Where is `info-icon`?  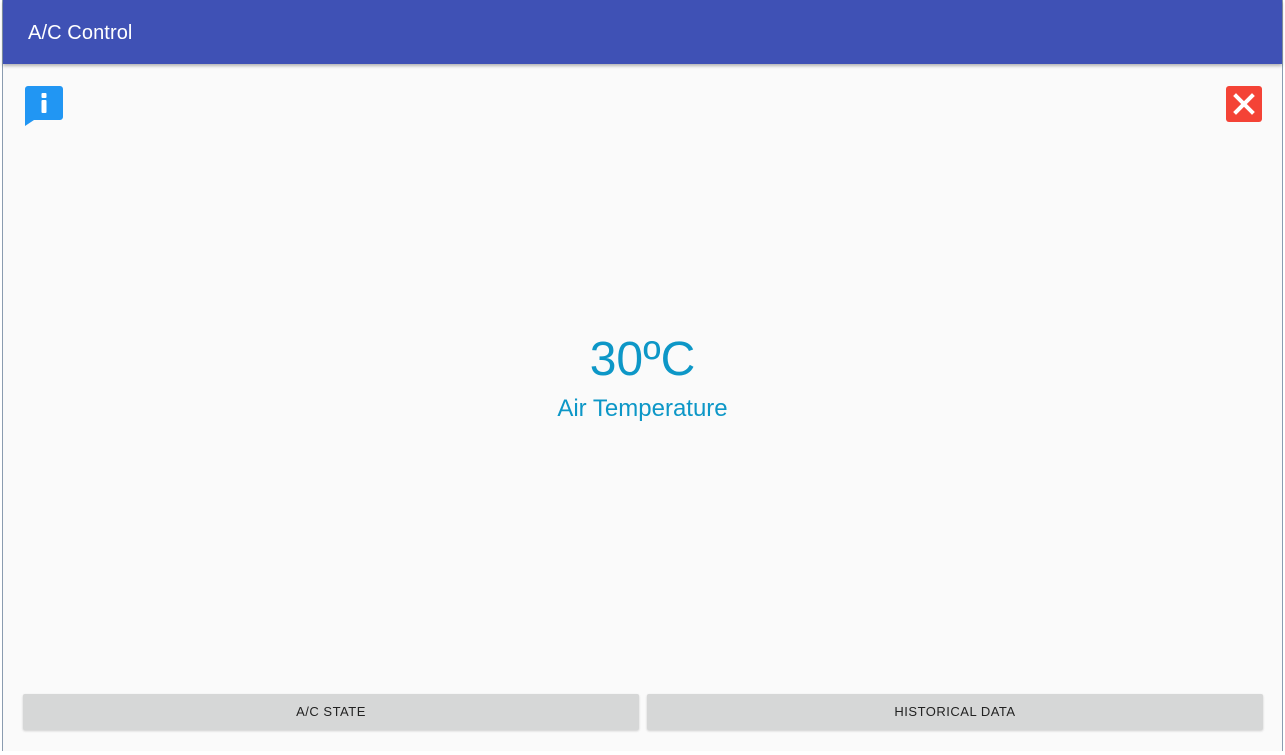 info-icon is located at coordinates (44, 106).